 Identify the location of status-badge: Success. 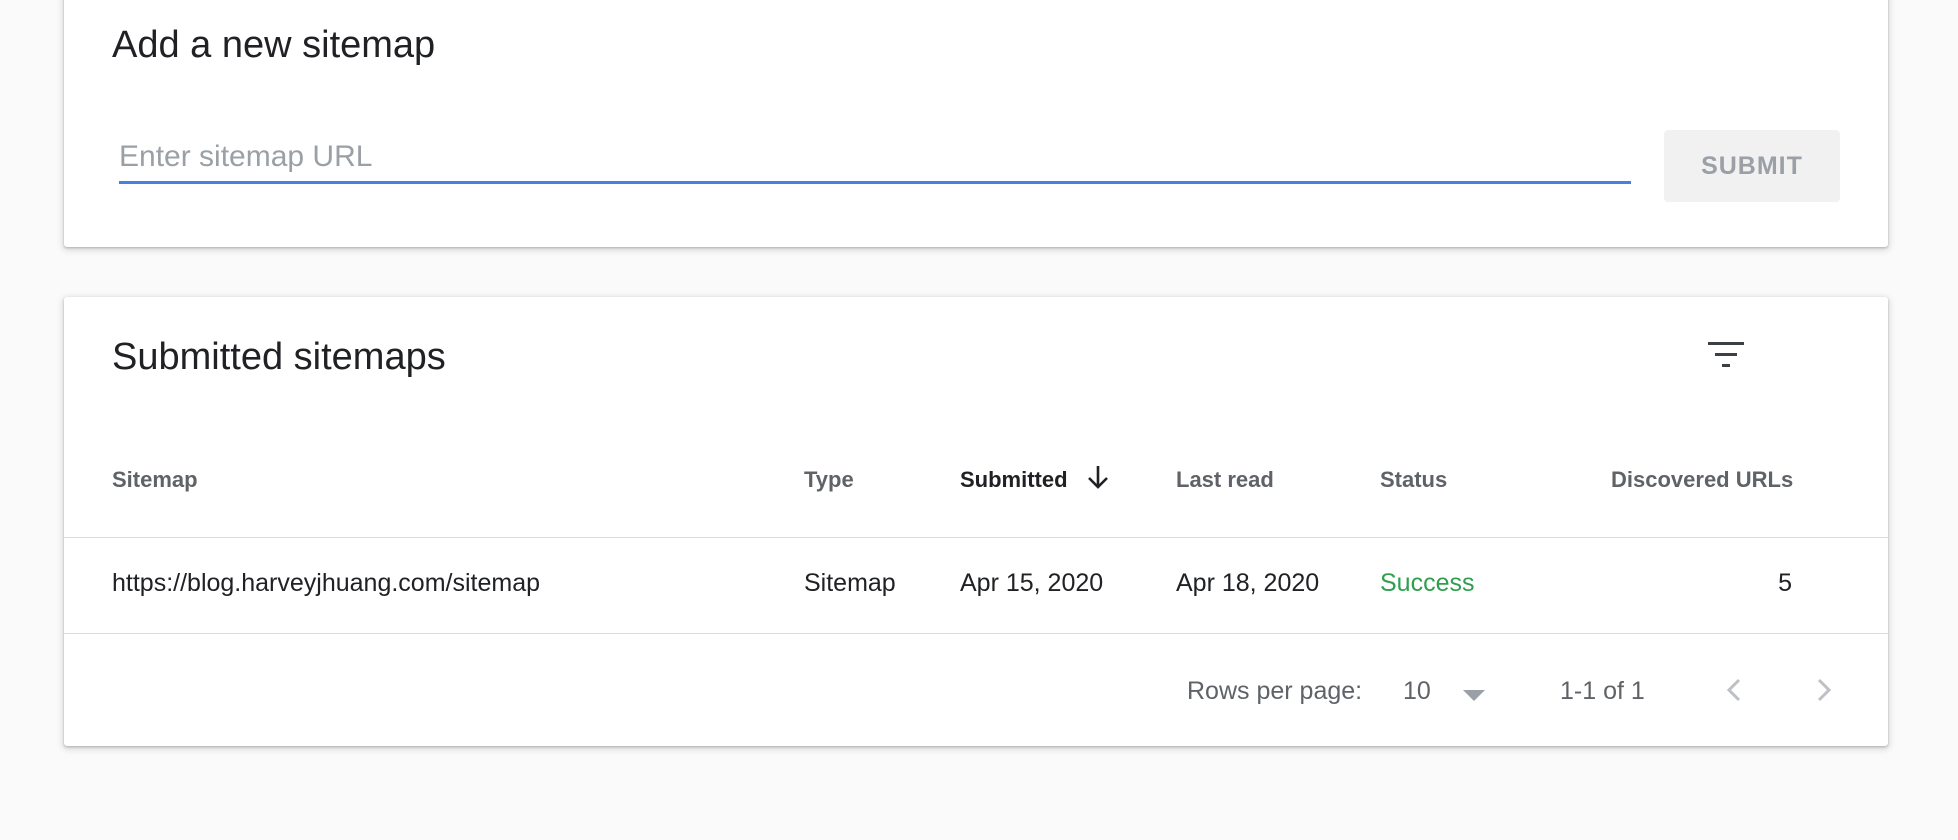
(1427, 583).